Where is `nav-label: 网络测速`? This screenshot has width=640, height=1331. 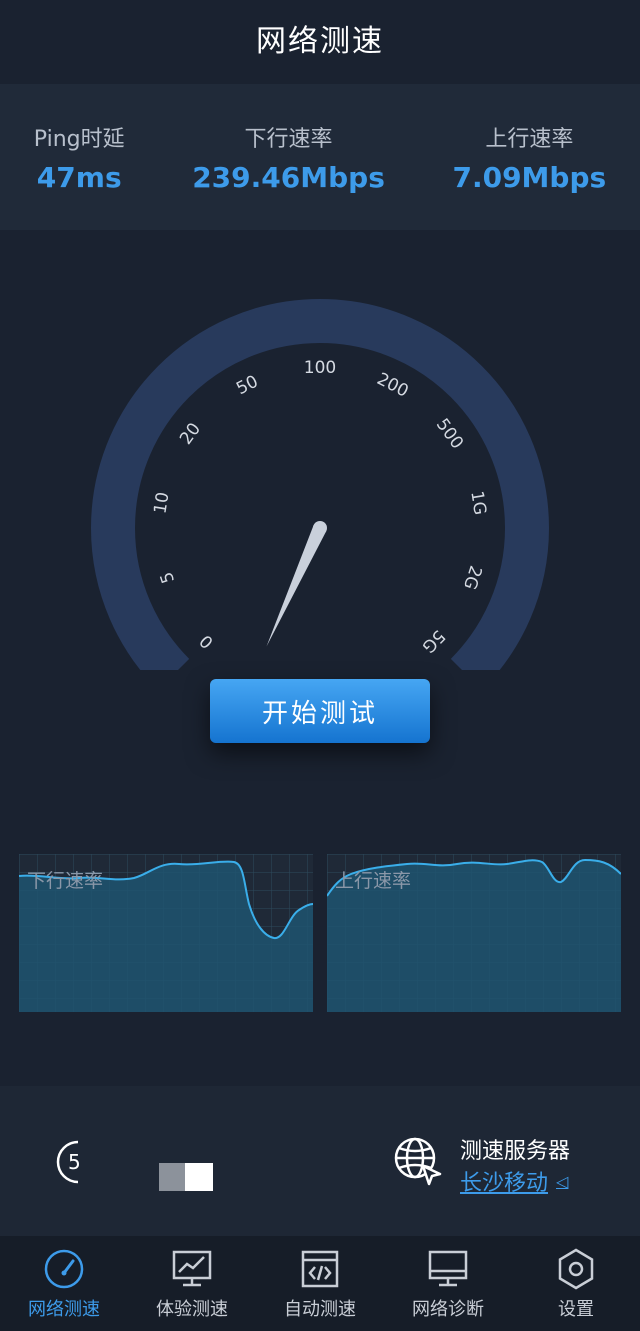
nav-label: 网络测速 is located at coordinates (64, 1309).